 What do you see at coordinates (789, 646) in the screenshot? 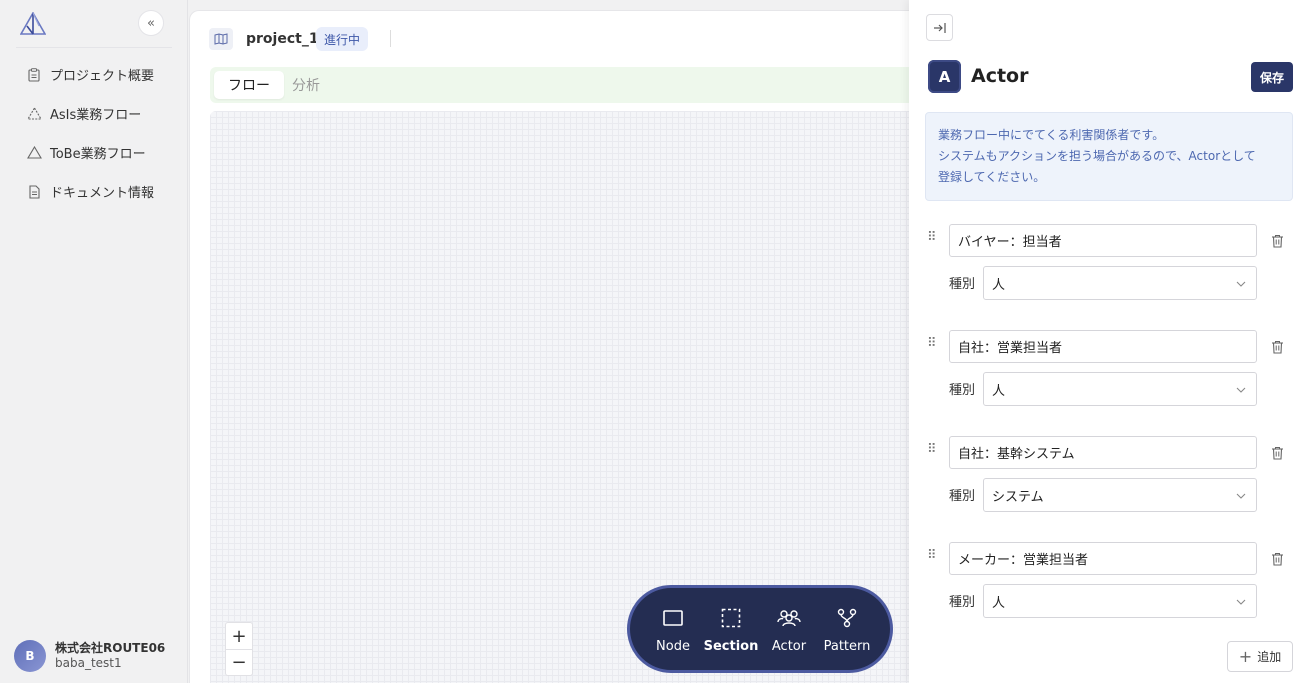
I see `tool-label: Actor` at bounding box center [789, 646].